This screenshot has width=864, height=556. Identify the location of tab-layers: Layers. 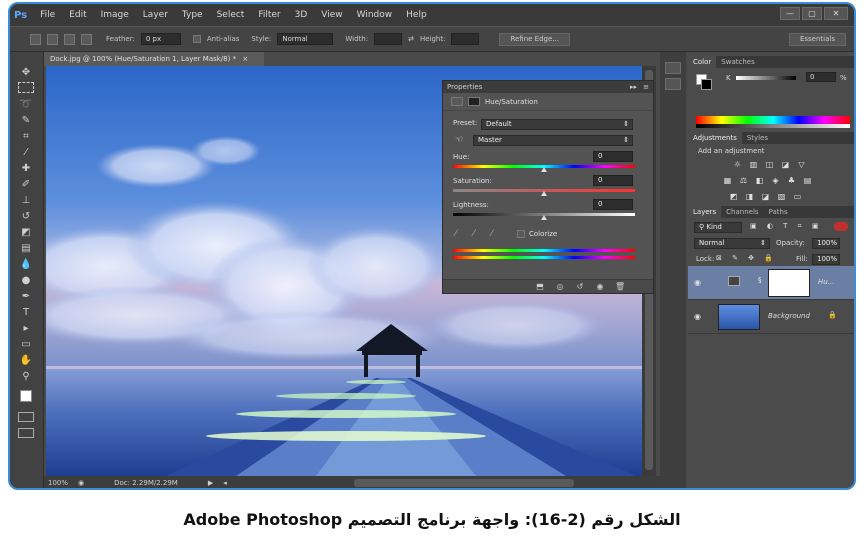
(705, 212).